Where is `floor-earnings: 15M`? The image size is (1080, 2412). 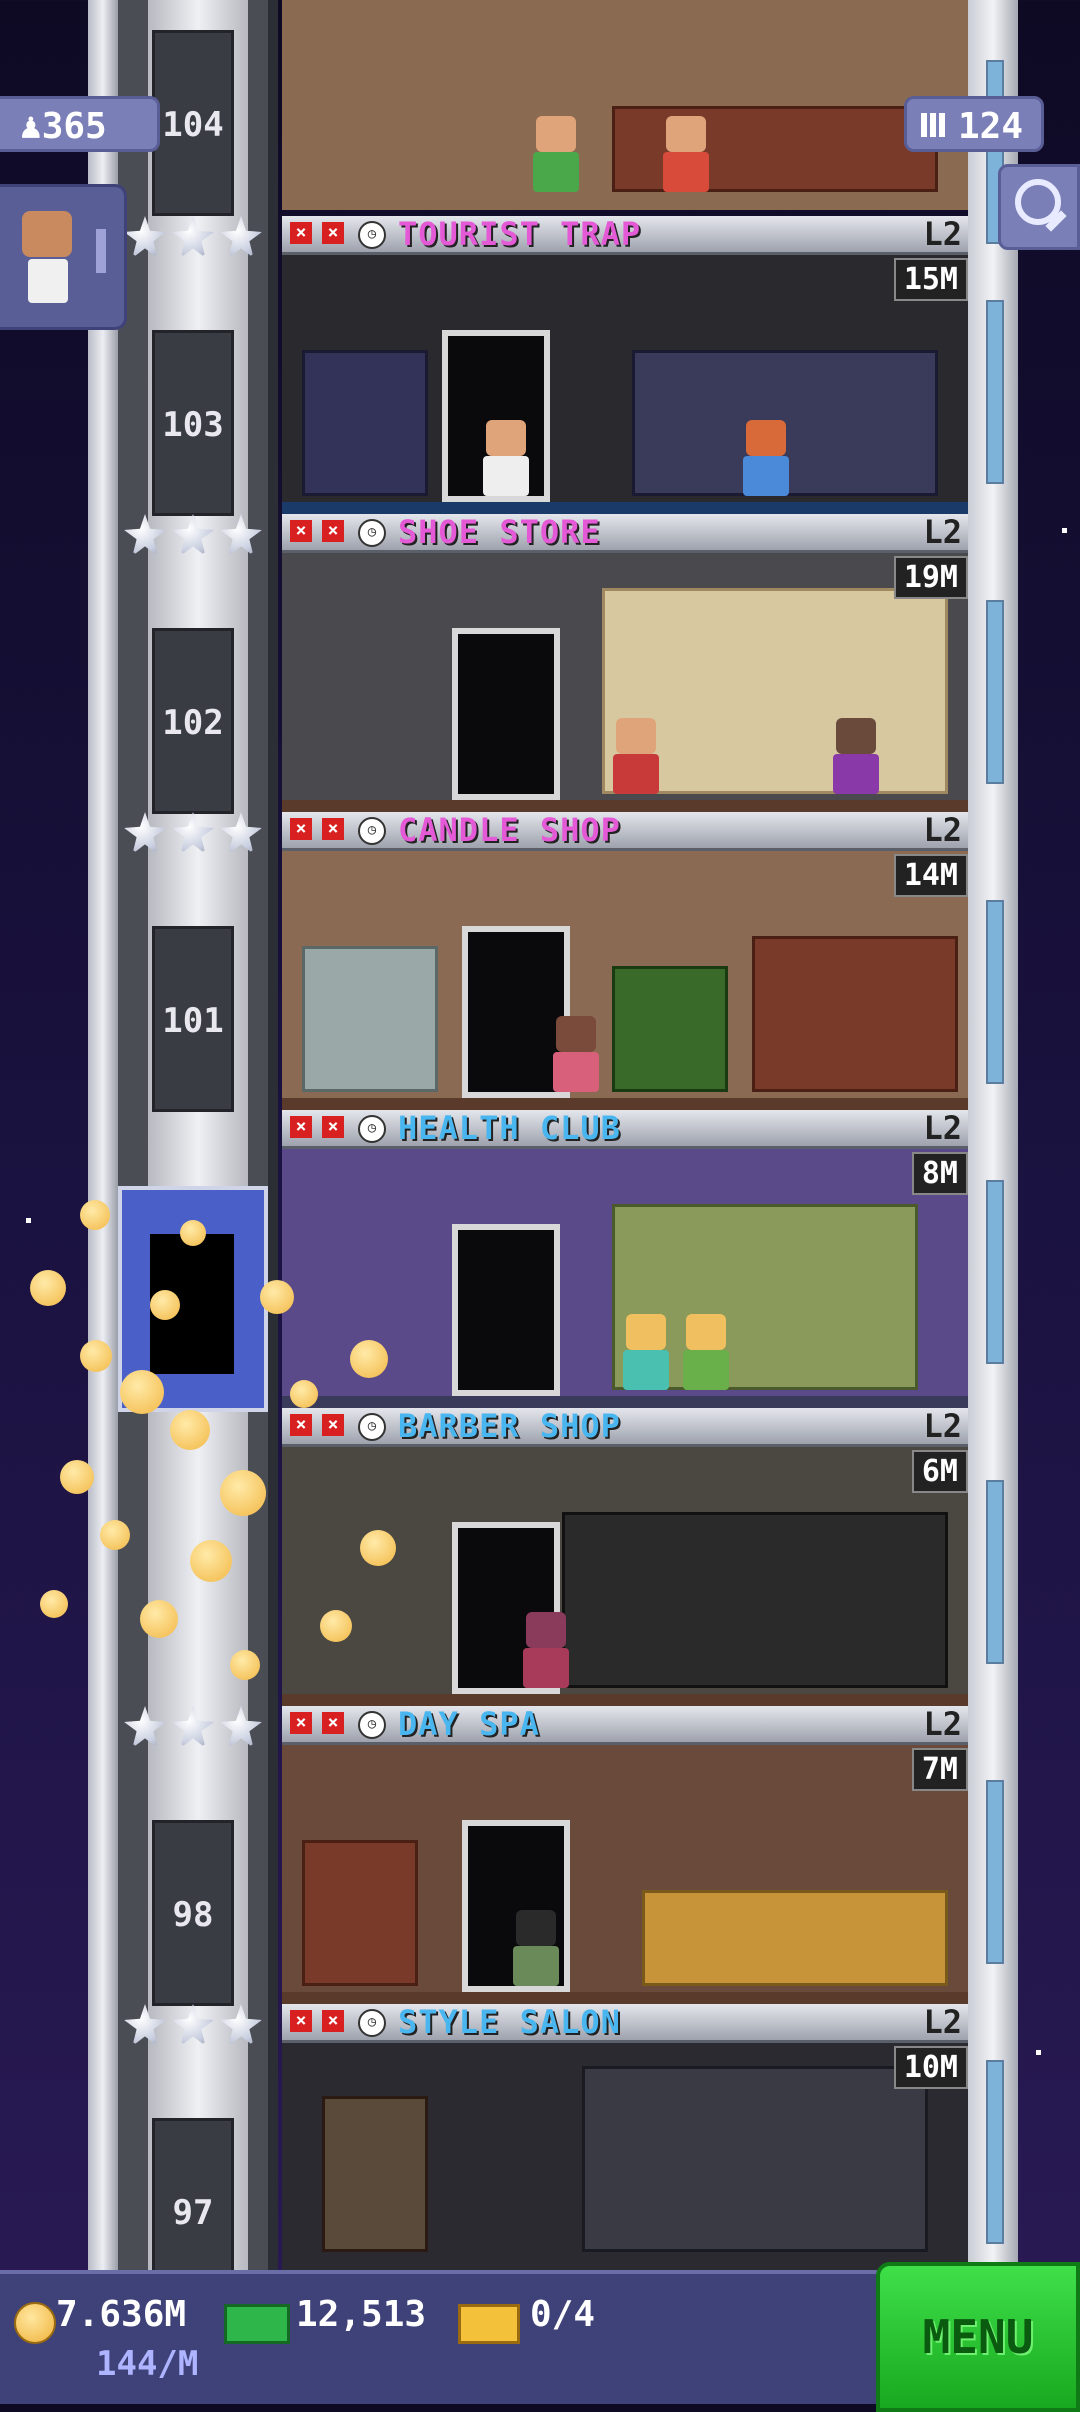 floor-earnings: 15M is located at coordinates (930, 279).